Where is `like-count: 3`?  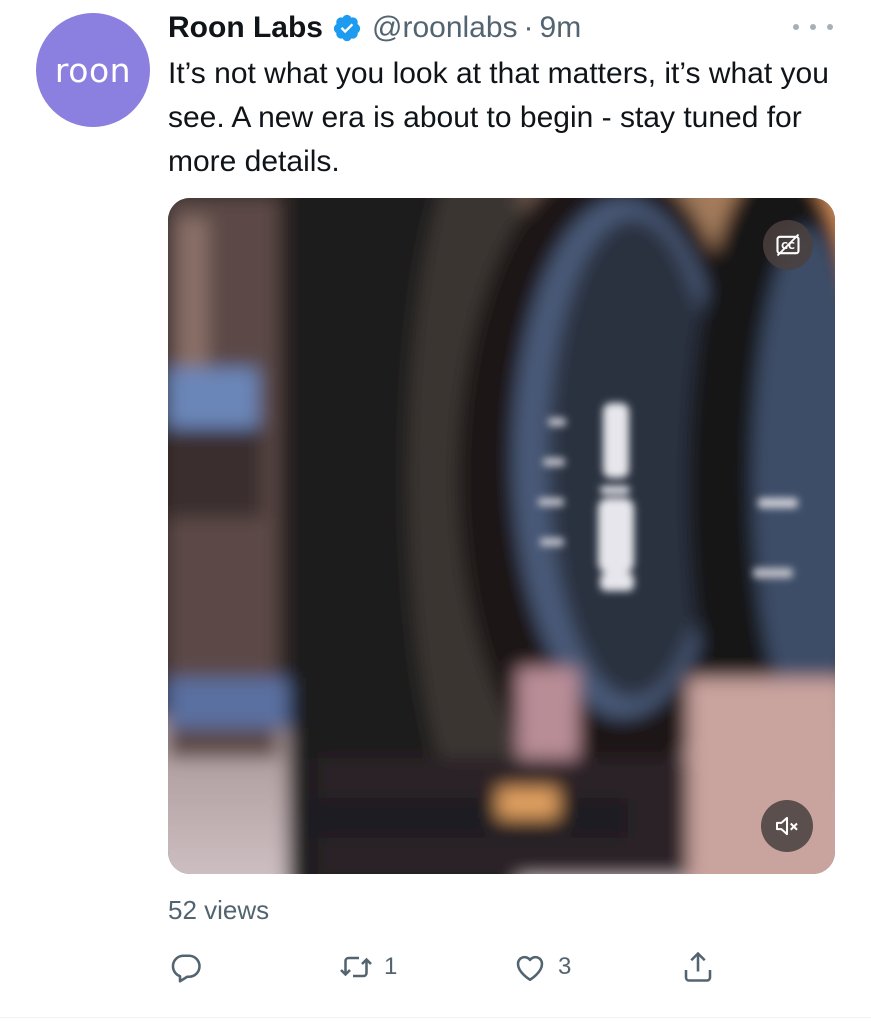 like-count: 3 is located at coordinates (565, 966).